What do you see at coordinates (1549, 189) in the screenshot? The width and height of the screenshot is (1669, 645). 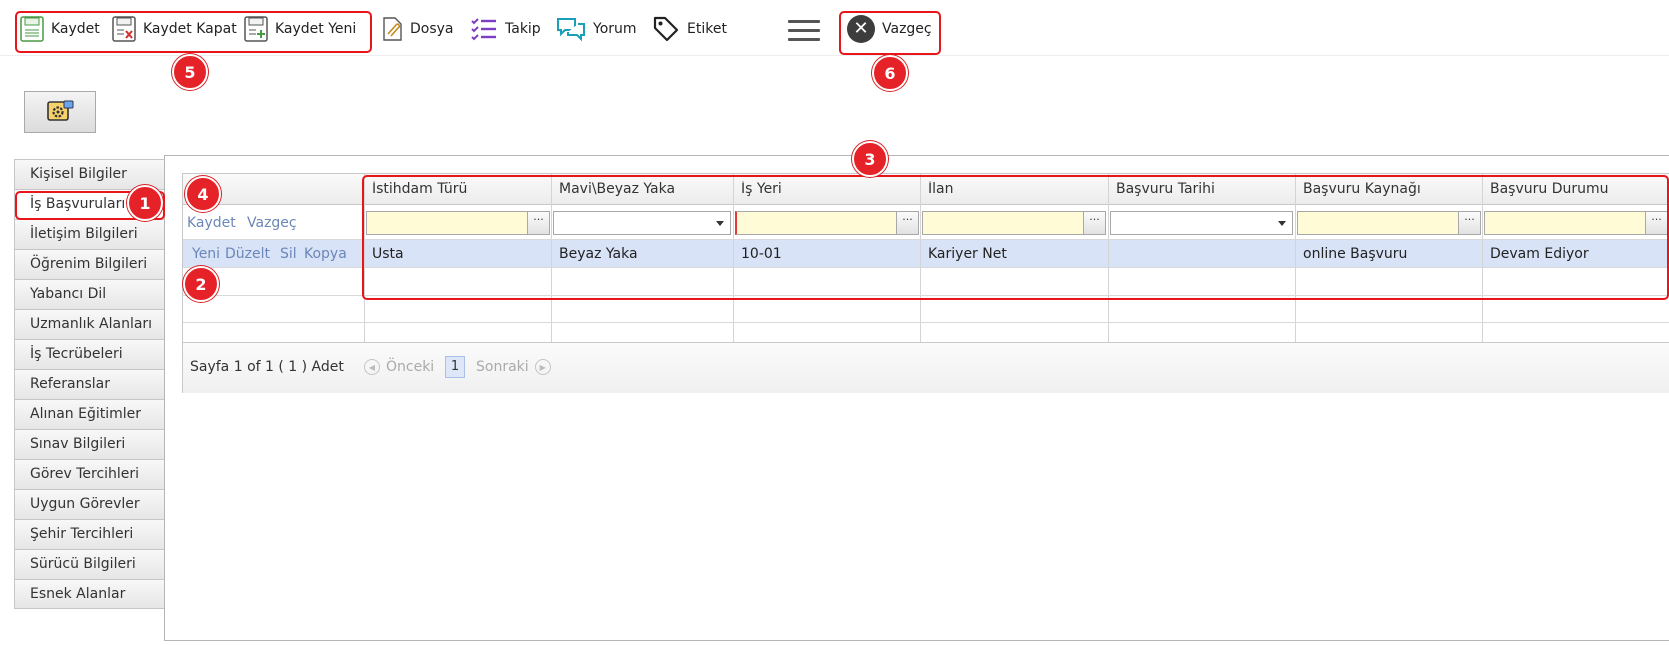 I see `column-header-application-status: Başvuru Durumu` at bounding box center [1549, 189].